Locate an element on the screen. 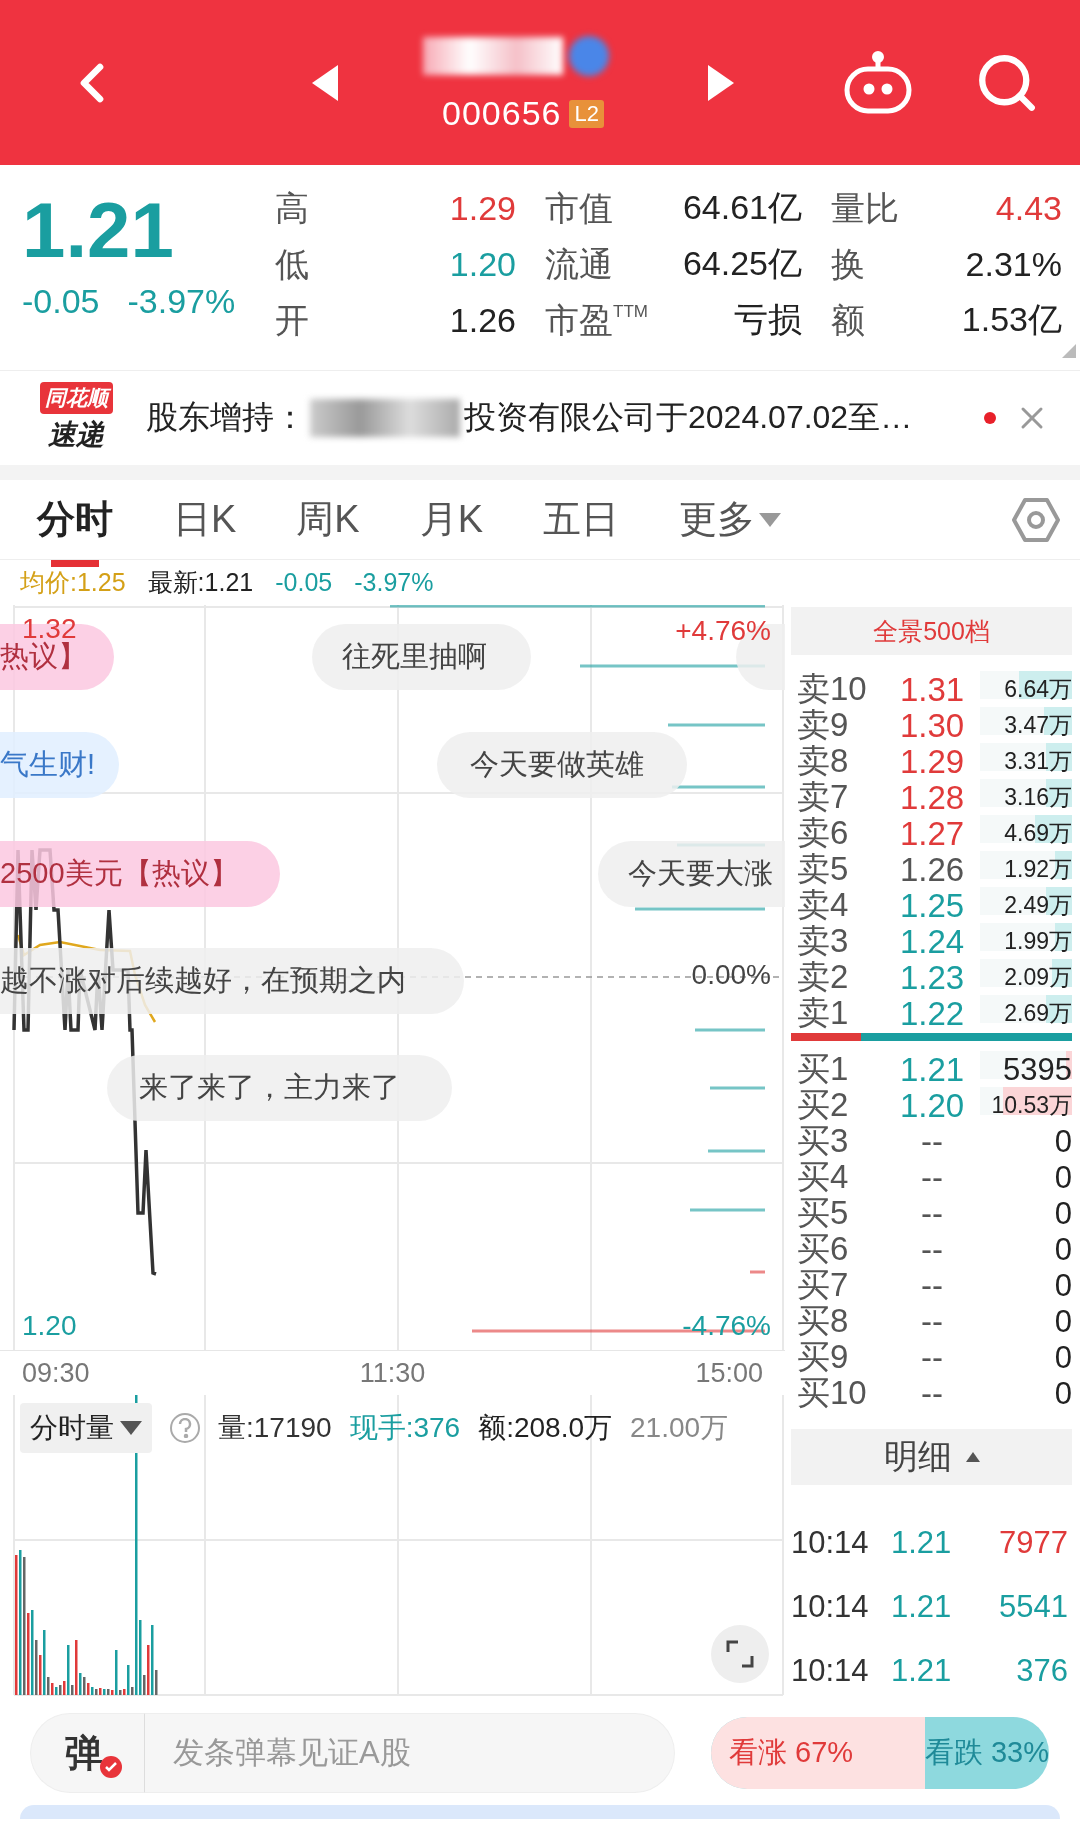 This screenshot has width=1080, height=1826. stat-label: 量比 is located at coordinates (865, 208).